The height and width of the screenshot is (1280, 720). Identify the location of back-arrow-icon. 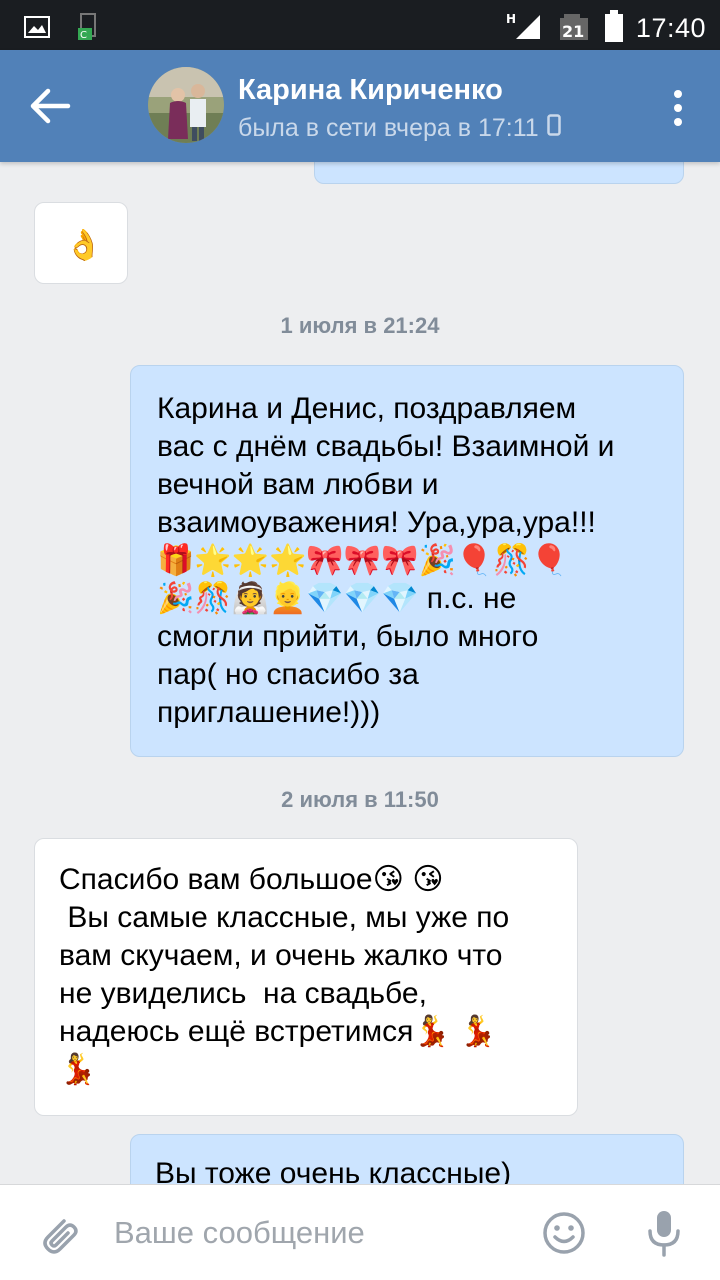
(50, 106).